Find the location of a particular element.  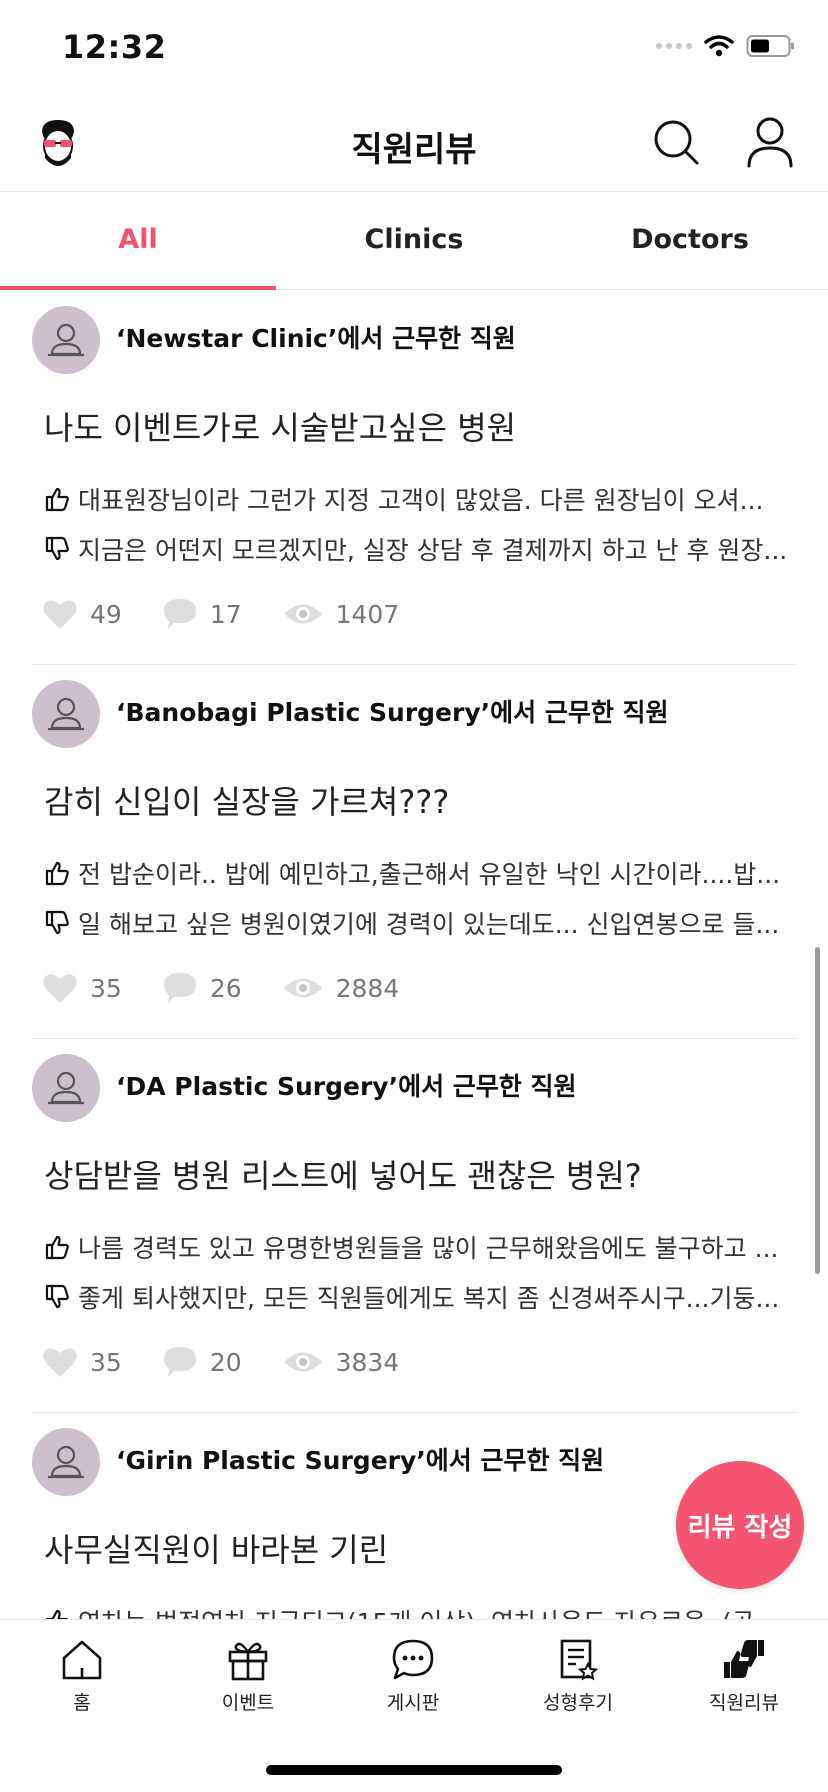

like-stat: 49 is located at coordinates (82, 614).